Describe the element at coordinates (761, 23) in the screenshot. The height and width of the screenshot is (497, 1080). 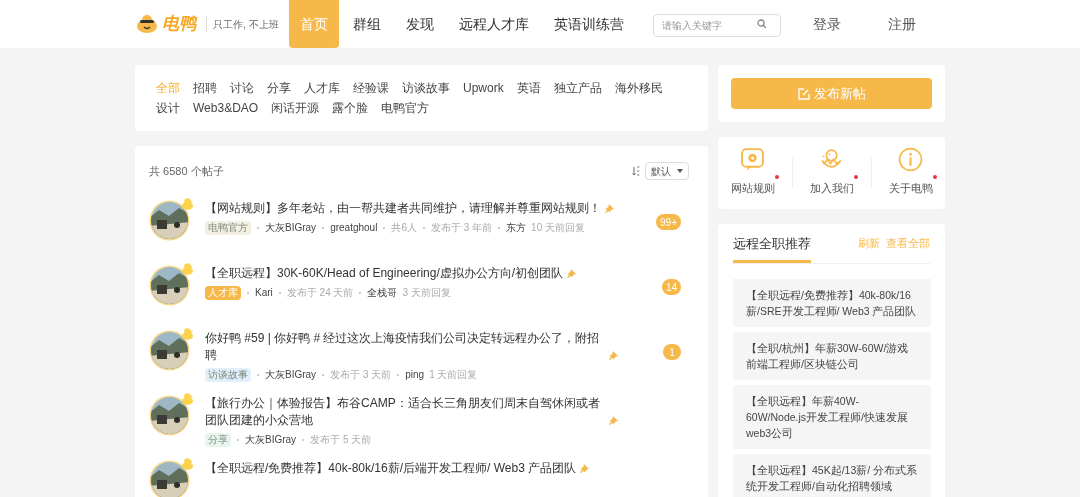
I see `search-icon` at that location.